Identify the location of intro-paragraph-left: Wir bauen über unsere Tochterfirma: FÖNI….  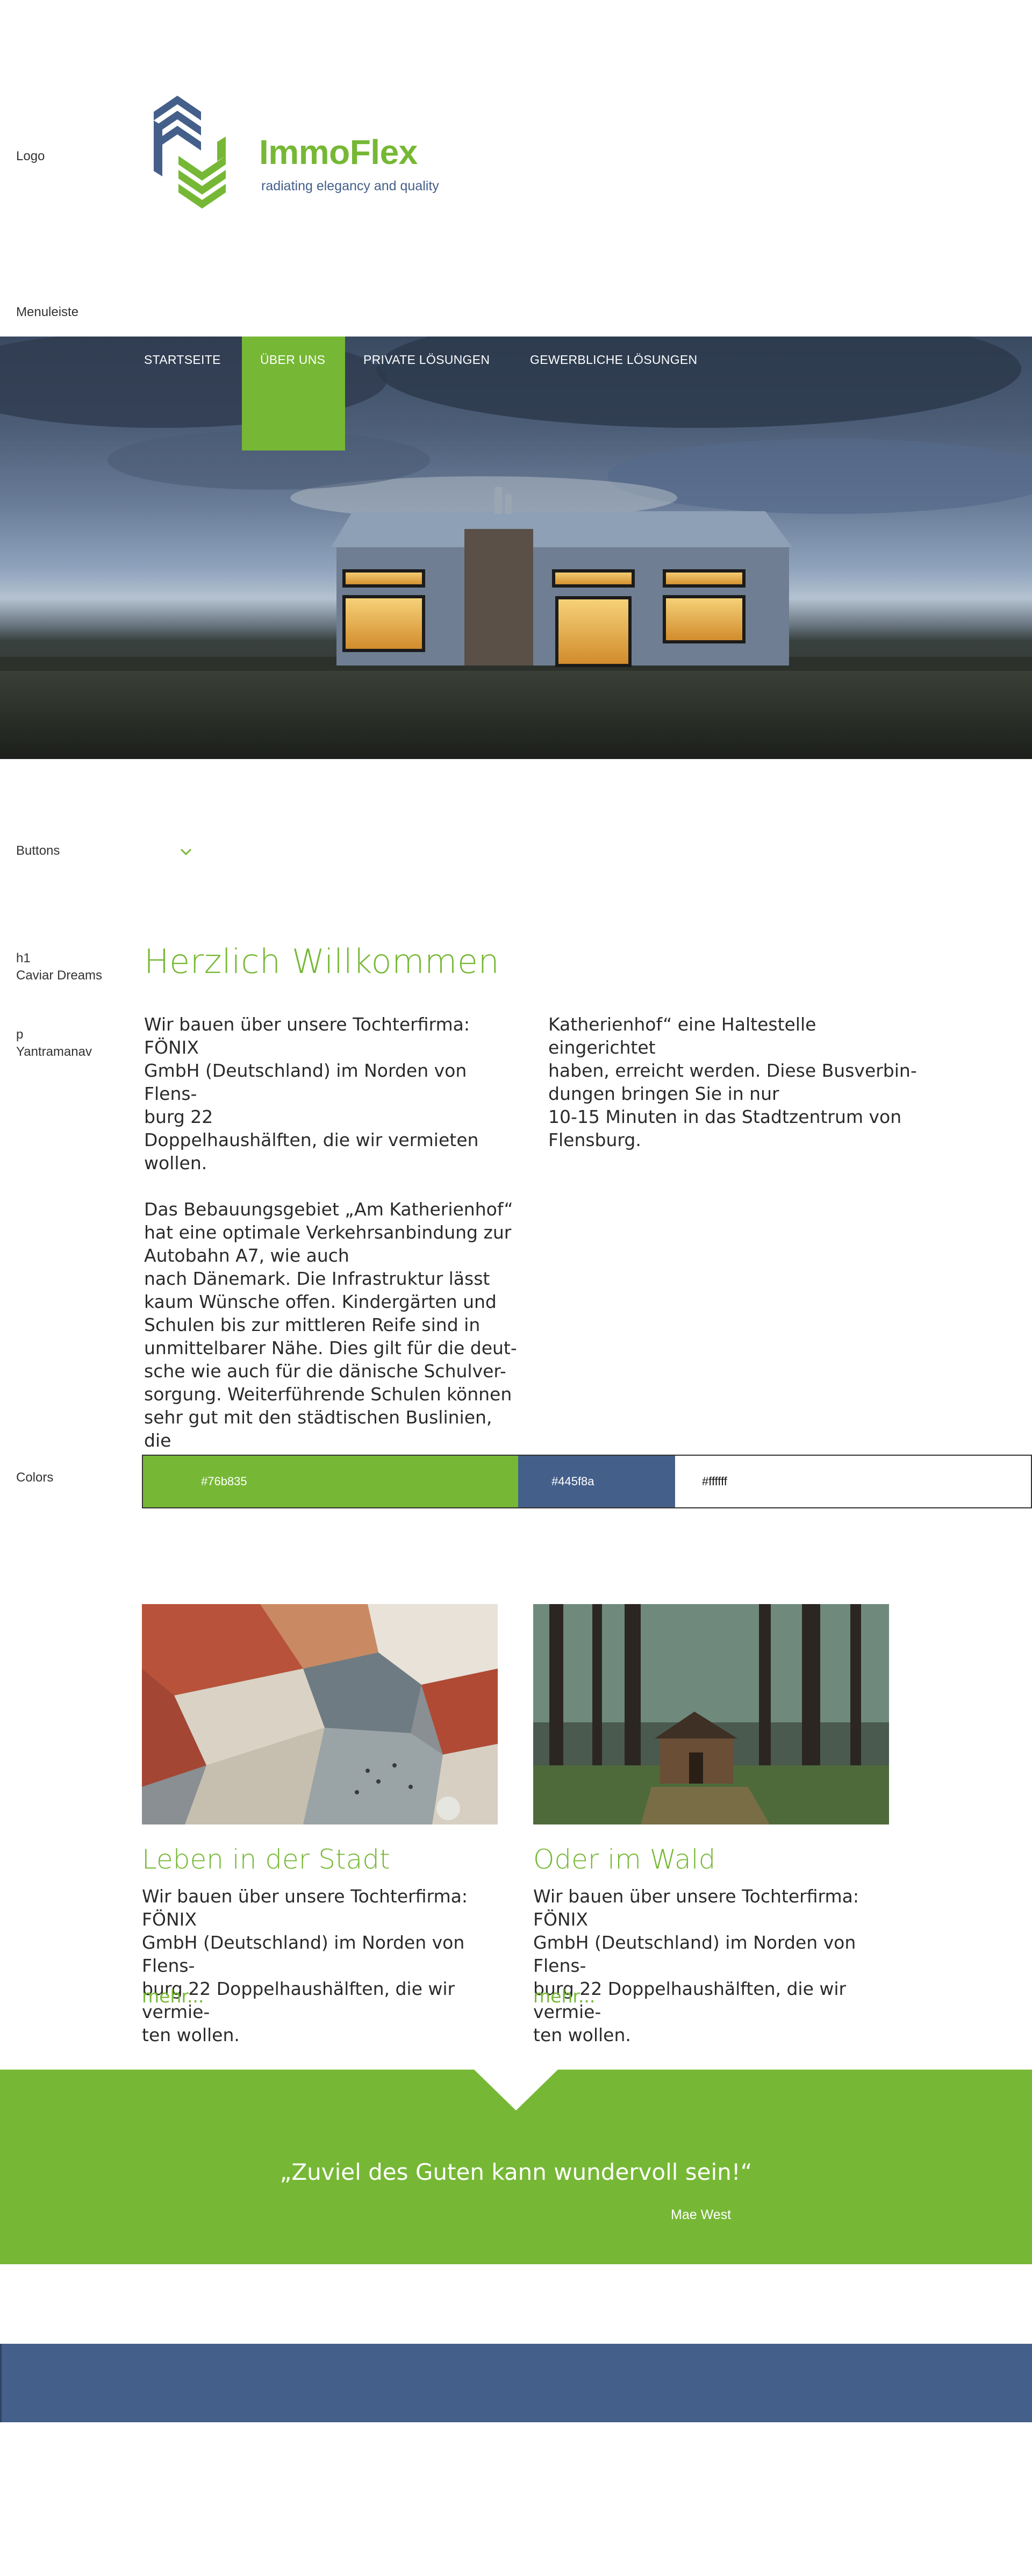
(330, 1244).